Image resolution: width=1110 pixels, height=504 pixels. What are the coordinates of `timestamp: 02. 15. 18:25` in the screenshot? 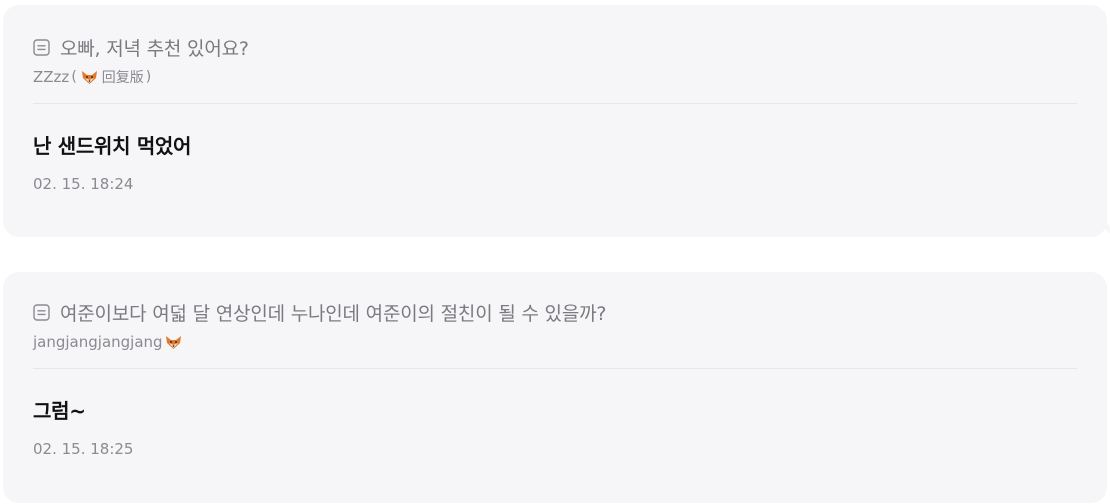 It's located at (83, 449).